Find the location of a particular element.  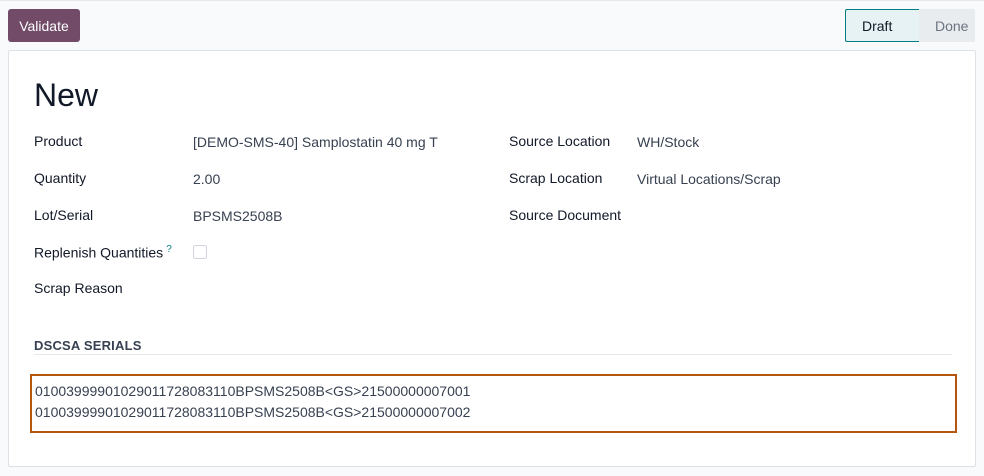

scrap-reason-field is located at coordinates (323, 289).